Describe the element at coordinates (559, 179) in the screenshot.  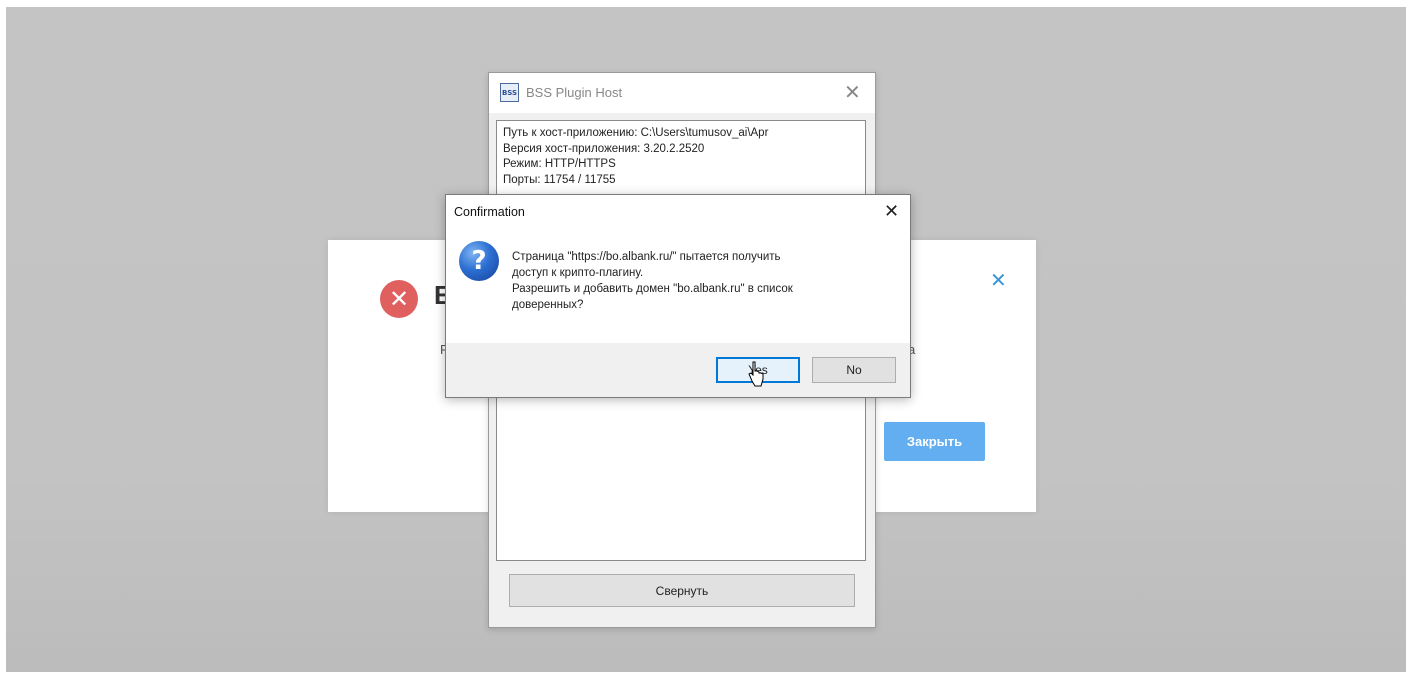
I see `info-line-ports: Порты: 11754 / 11755` at that location.